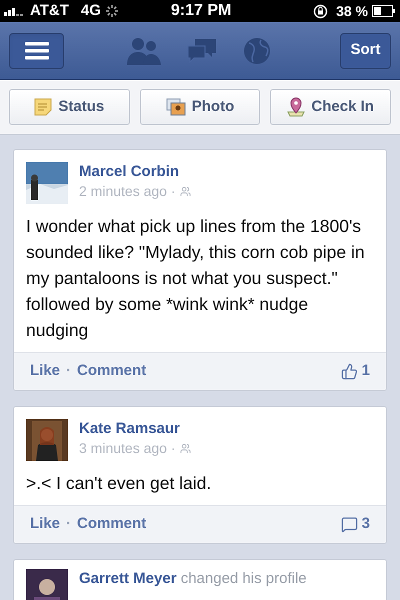 The image size is (400, 600). Describe the element at coordinates (201, 11) in the screenshot. I see `clock-text: 9:17 PM` at that location.